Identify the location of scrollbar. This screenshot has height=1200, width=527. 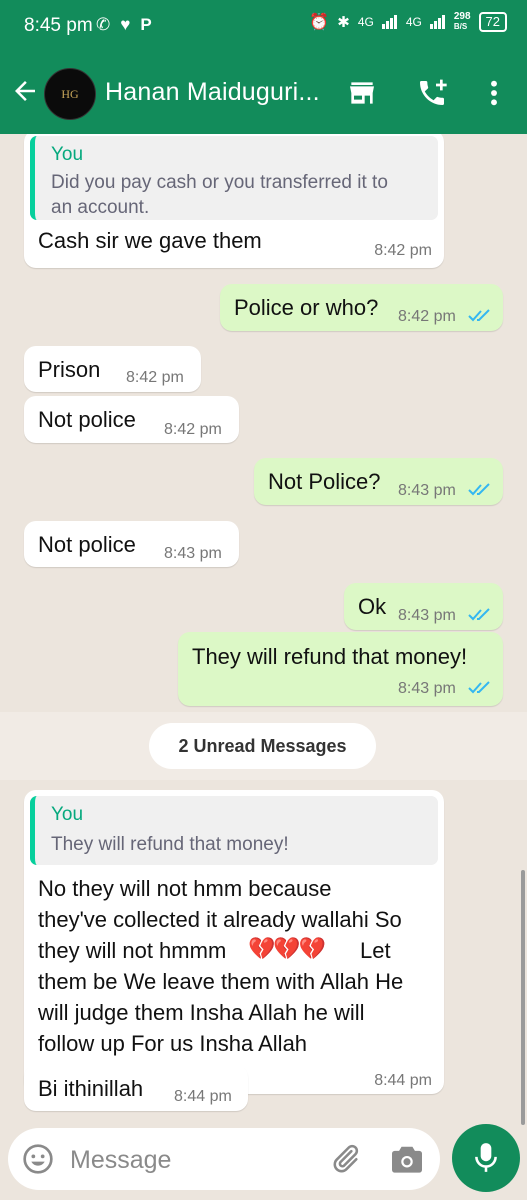
(523, 997).